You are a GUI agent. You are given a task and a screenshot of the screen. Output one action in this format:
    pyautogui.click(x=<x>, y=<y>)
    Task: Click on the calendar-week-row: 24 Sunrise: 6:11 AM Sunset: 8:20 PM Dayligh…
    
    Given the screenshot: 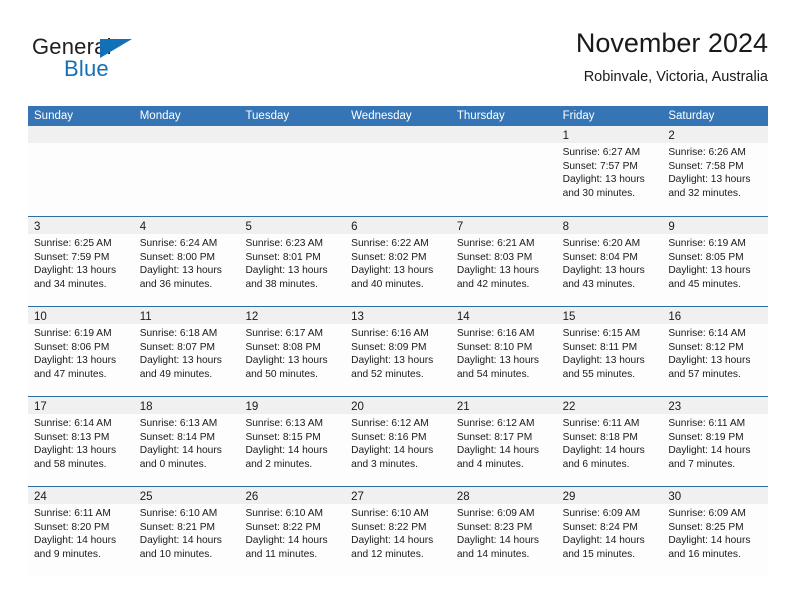 What is the action you would take?
    pyautogui.click(x=398, y=531)
    